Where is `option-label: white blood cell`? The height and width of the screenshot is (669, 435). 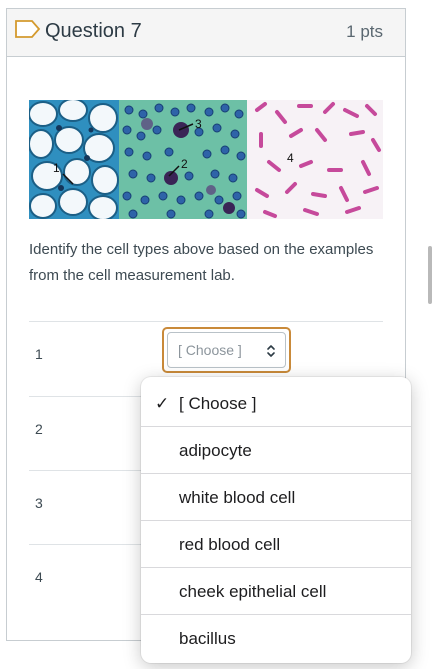
option-label: white blood cell is located at coordinates (237, 497).